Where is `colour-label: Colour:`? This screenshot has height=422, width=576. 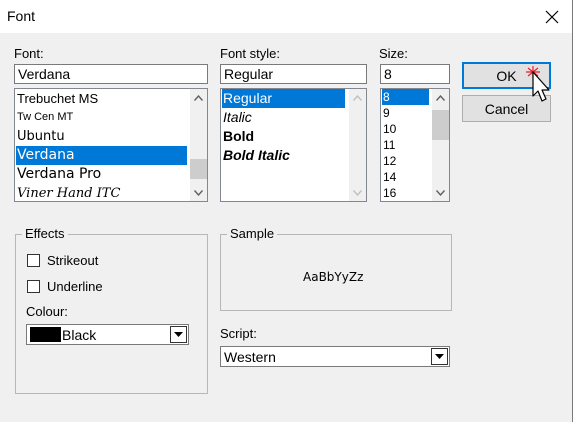 colour-label: Colour: is located at coordinates (47, 311).